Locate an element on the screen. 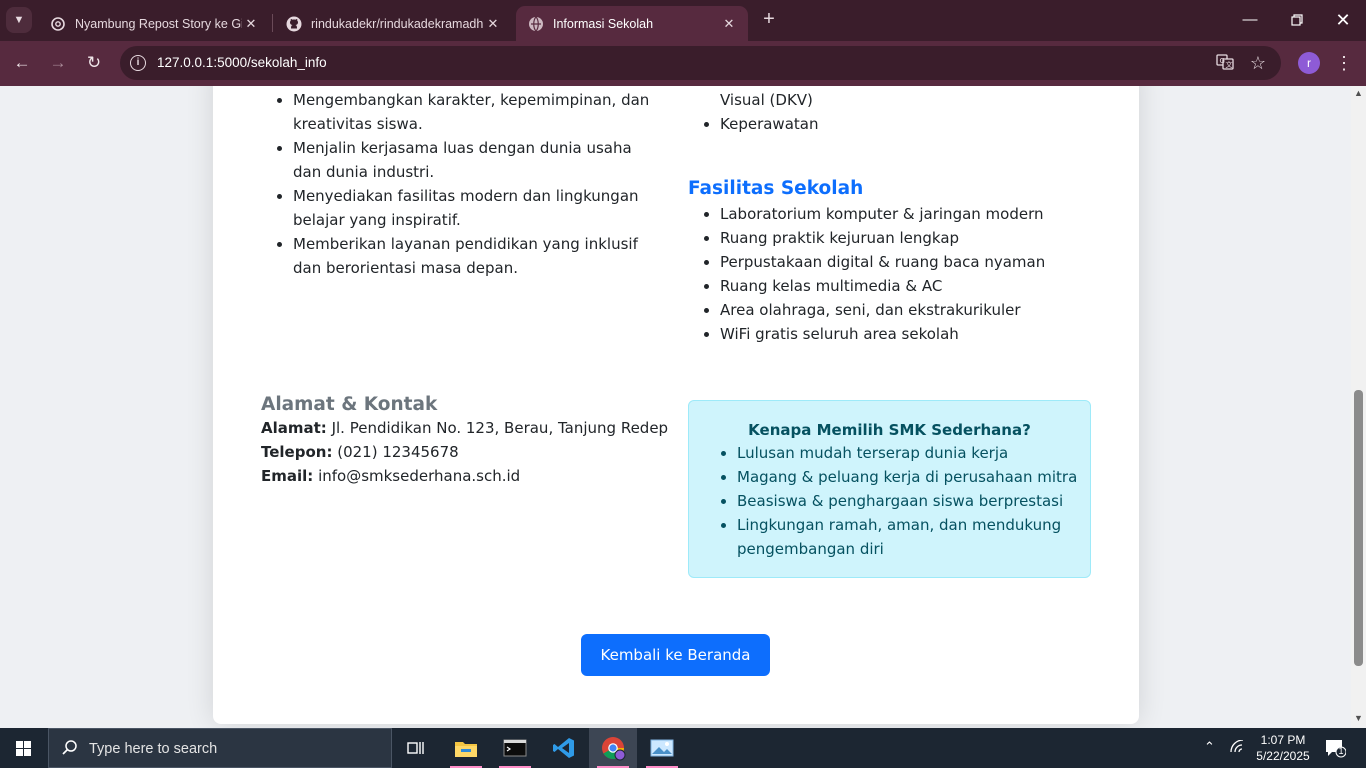 Image resolution: width=1366 pixels, height=768 pixels. contact-phone-row: Telepon: (021) 12345678 is located at coordinates (464, 452).